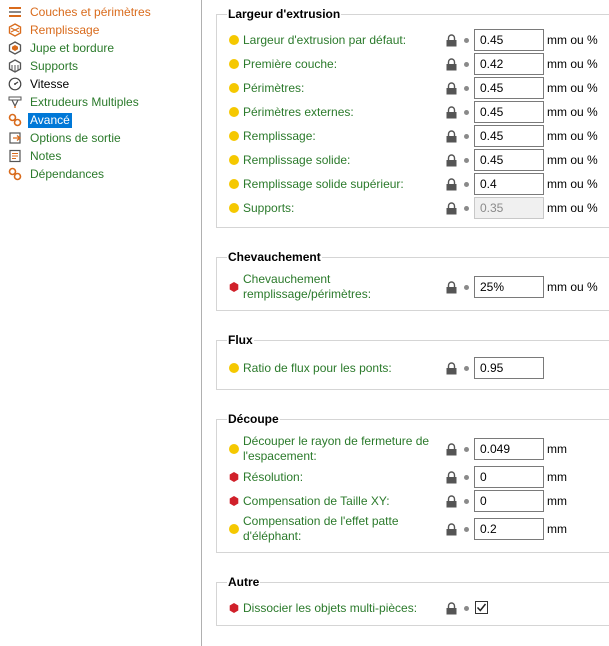 The height and width of the screenshot is (646, 609). Describe the element at coordinates (284, 14) in the screenshot. I see `section-title: Largeur d'extrusion` at that location.